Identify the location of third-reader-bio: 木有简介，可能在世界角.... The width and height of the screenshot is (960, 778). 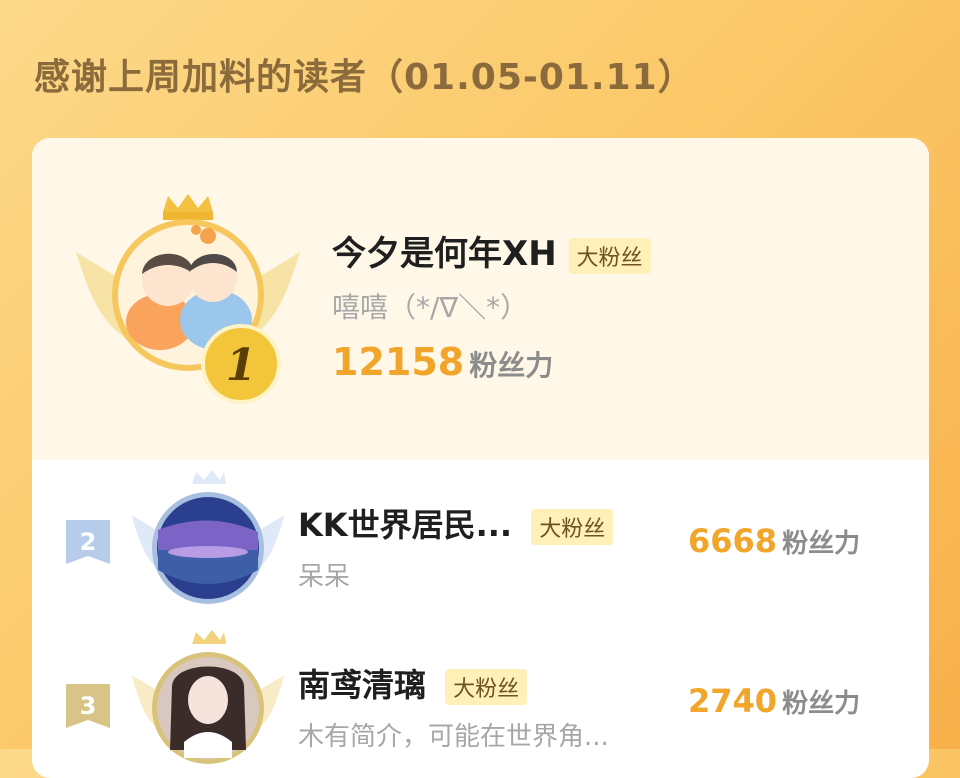
(453, 737).